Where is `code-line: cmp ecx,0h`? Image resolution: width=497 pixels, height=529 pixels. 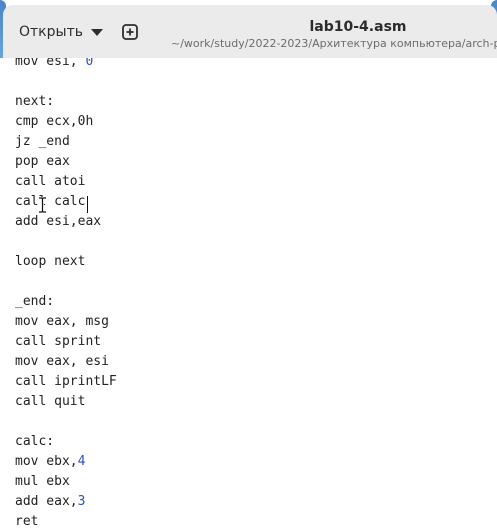 code-line: cmp ecx,0h is located at coordinates (54, 122).